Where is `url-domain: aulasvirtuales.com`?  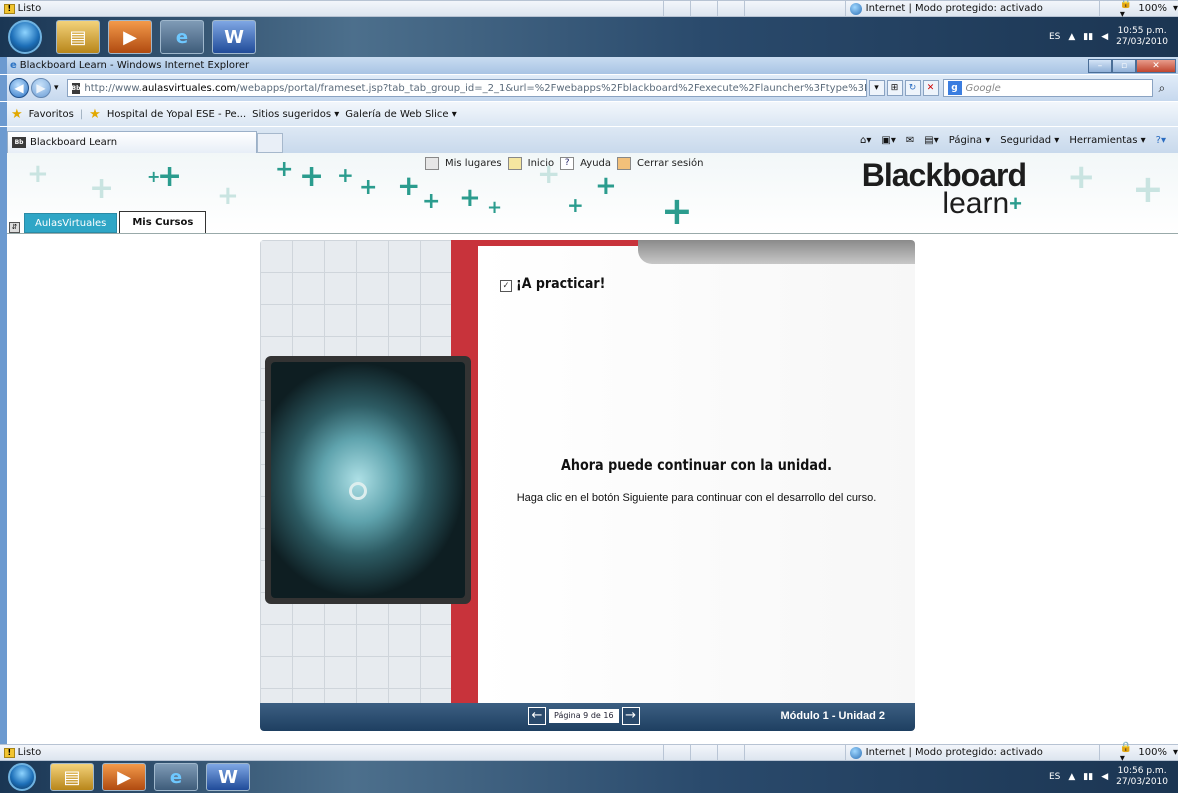 url-domain: aulasvirtuales.com is located at coordinates (189, 88).